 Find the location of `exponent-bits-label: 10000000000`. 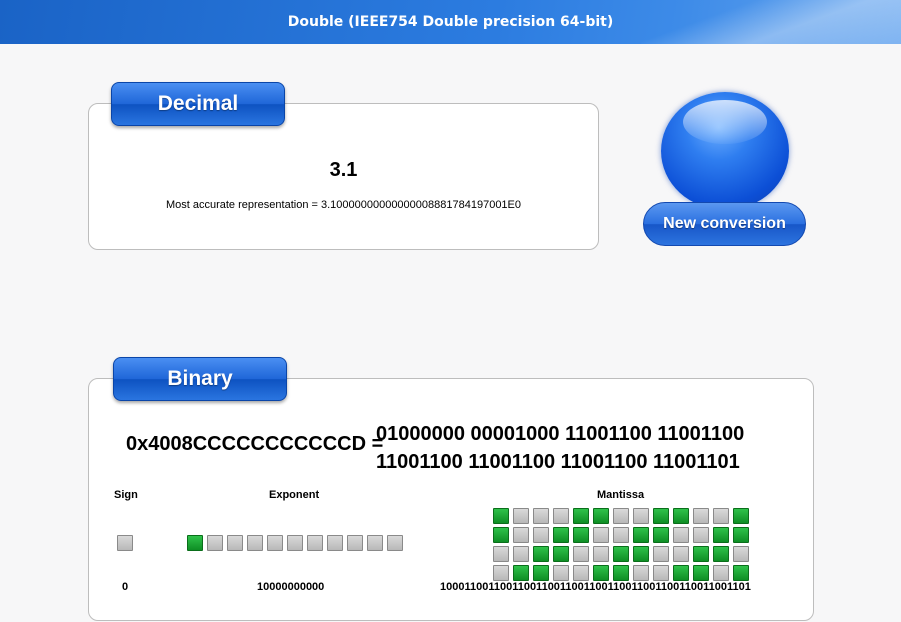

exponent-bits-label: 10000000000 is located at coordinates (291, 587).